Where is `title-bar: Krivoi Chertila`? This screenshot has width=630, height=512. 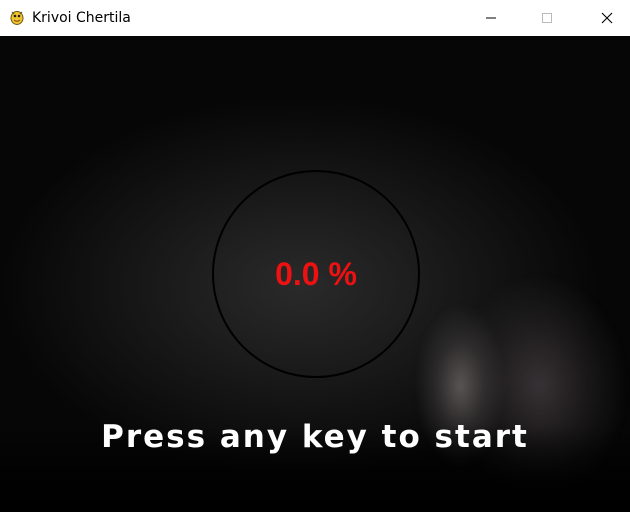
title-bar: Krivoi Chertila is located at coordinates (315, 18).